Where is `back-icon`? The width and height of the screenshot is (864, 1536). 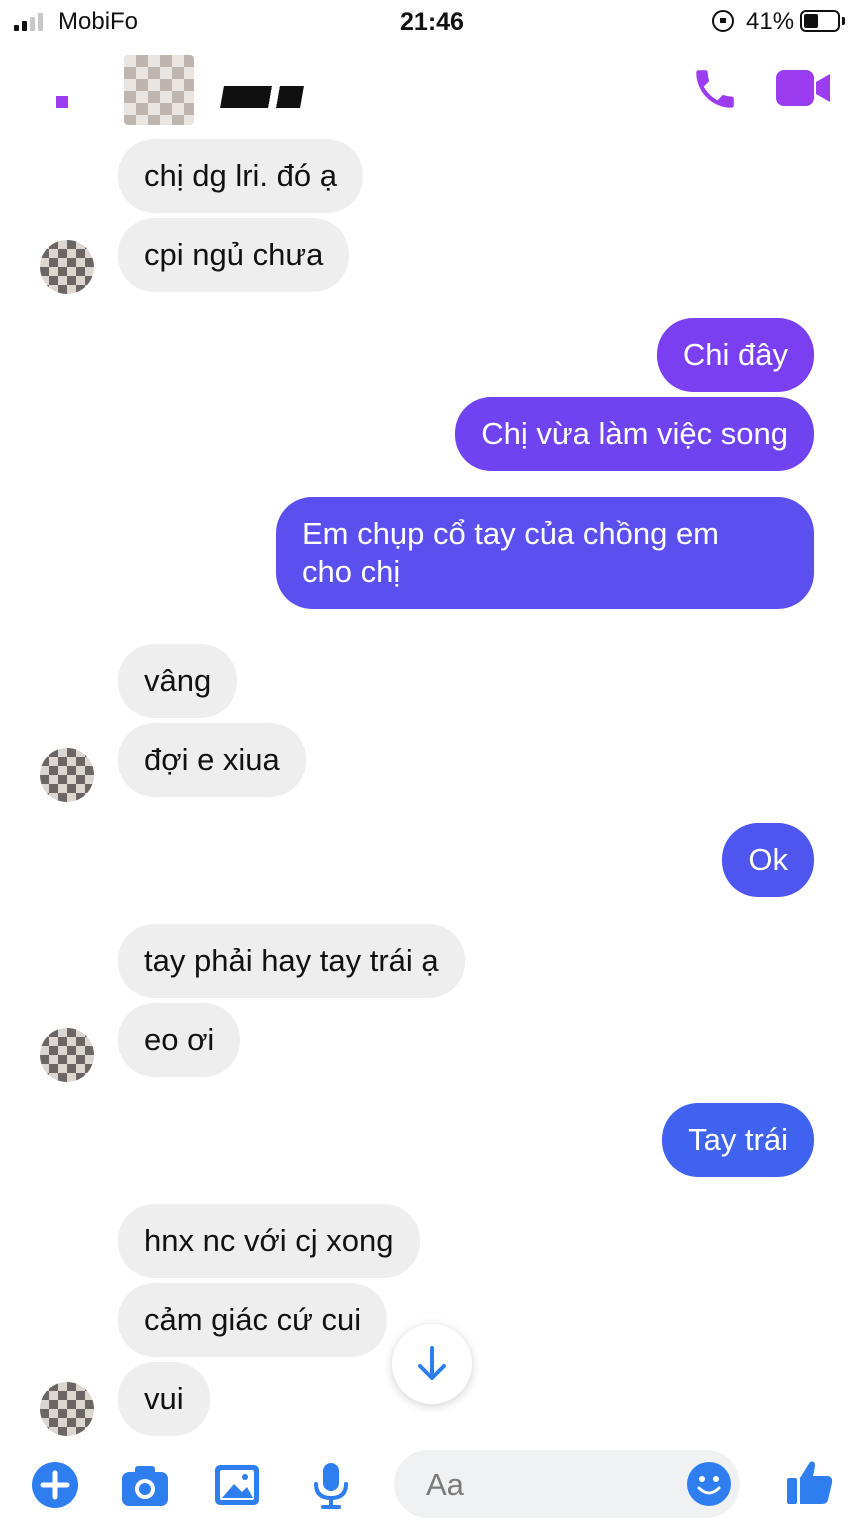
back-icon is located at coordinates (62, 102).